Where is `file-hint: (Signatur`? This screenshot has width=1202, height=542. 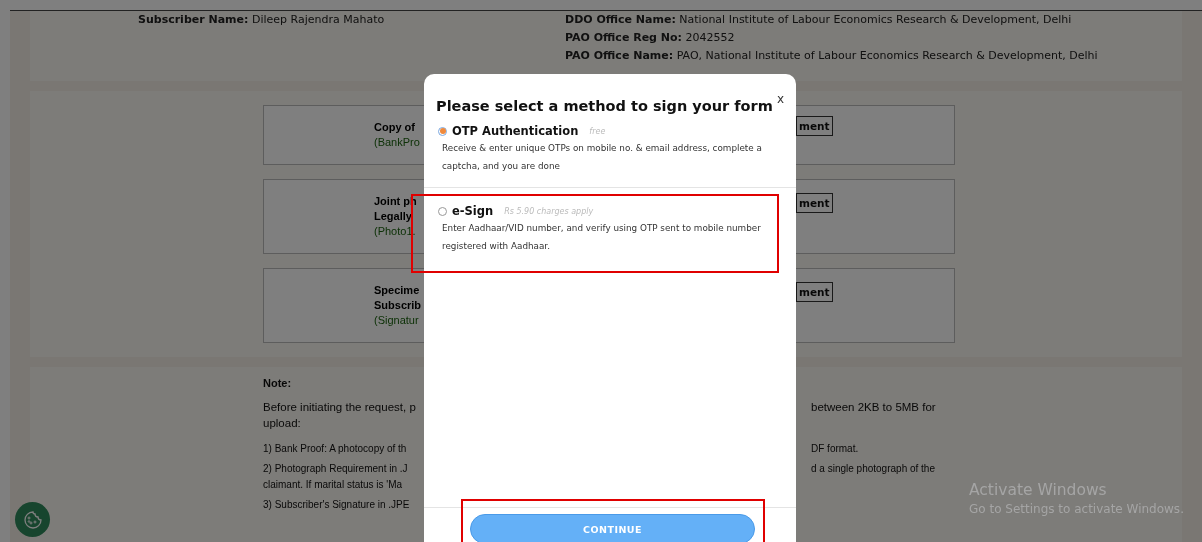 file-hint: (Signatur is located at coordinates (396, 320).